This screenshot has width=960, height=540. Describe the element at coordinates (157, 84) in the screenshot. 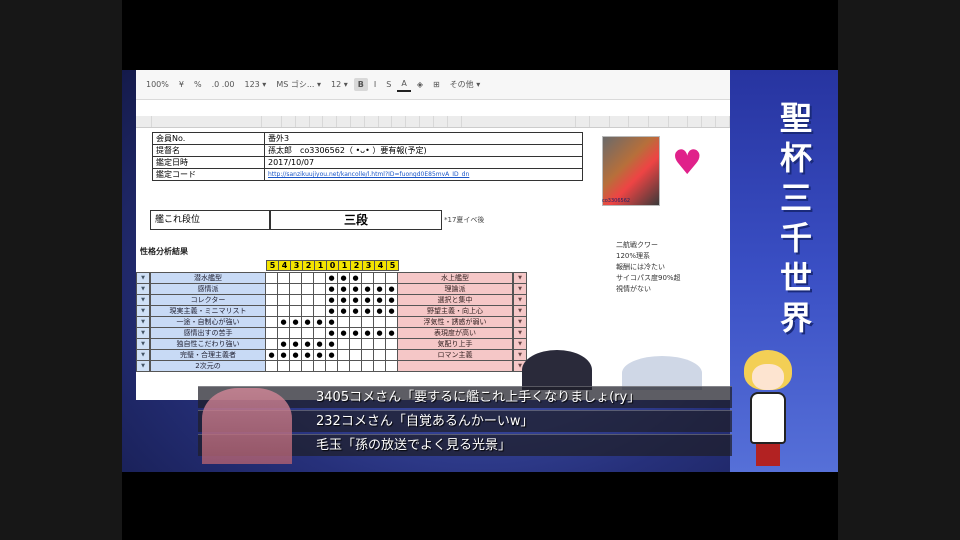

I see `zoom-select: 100%` at that location.